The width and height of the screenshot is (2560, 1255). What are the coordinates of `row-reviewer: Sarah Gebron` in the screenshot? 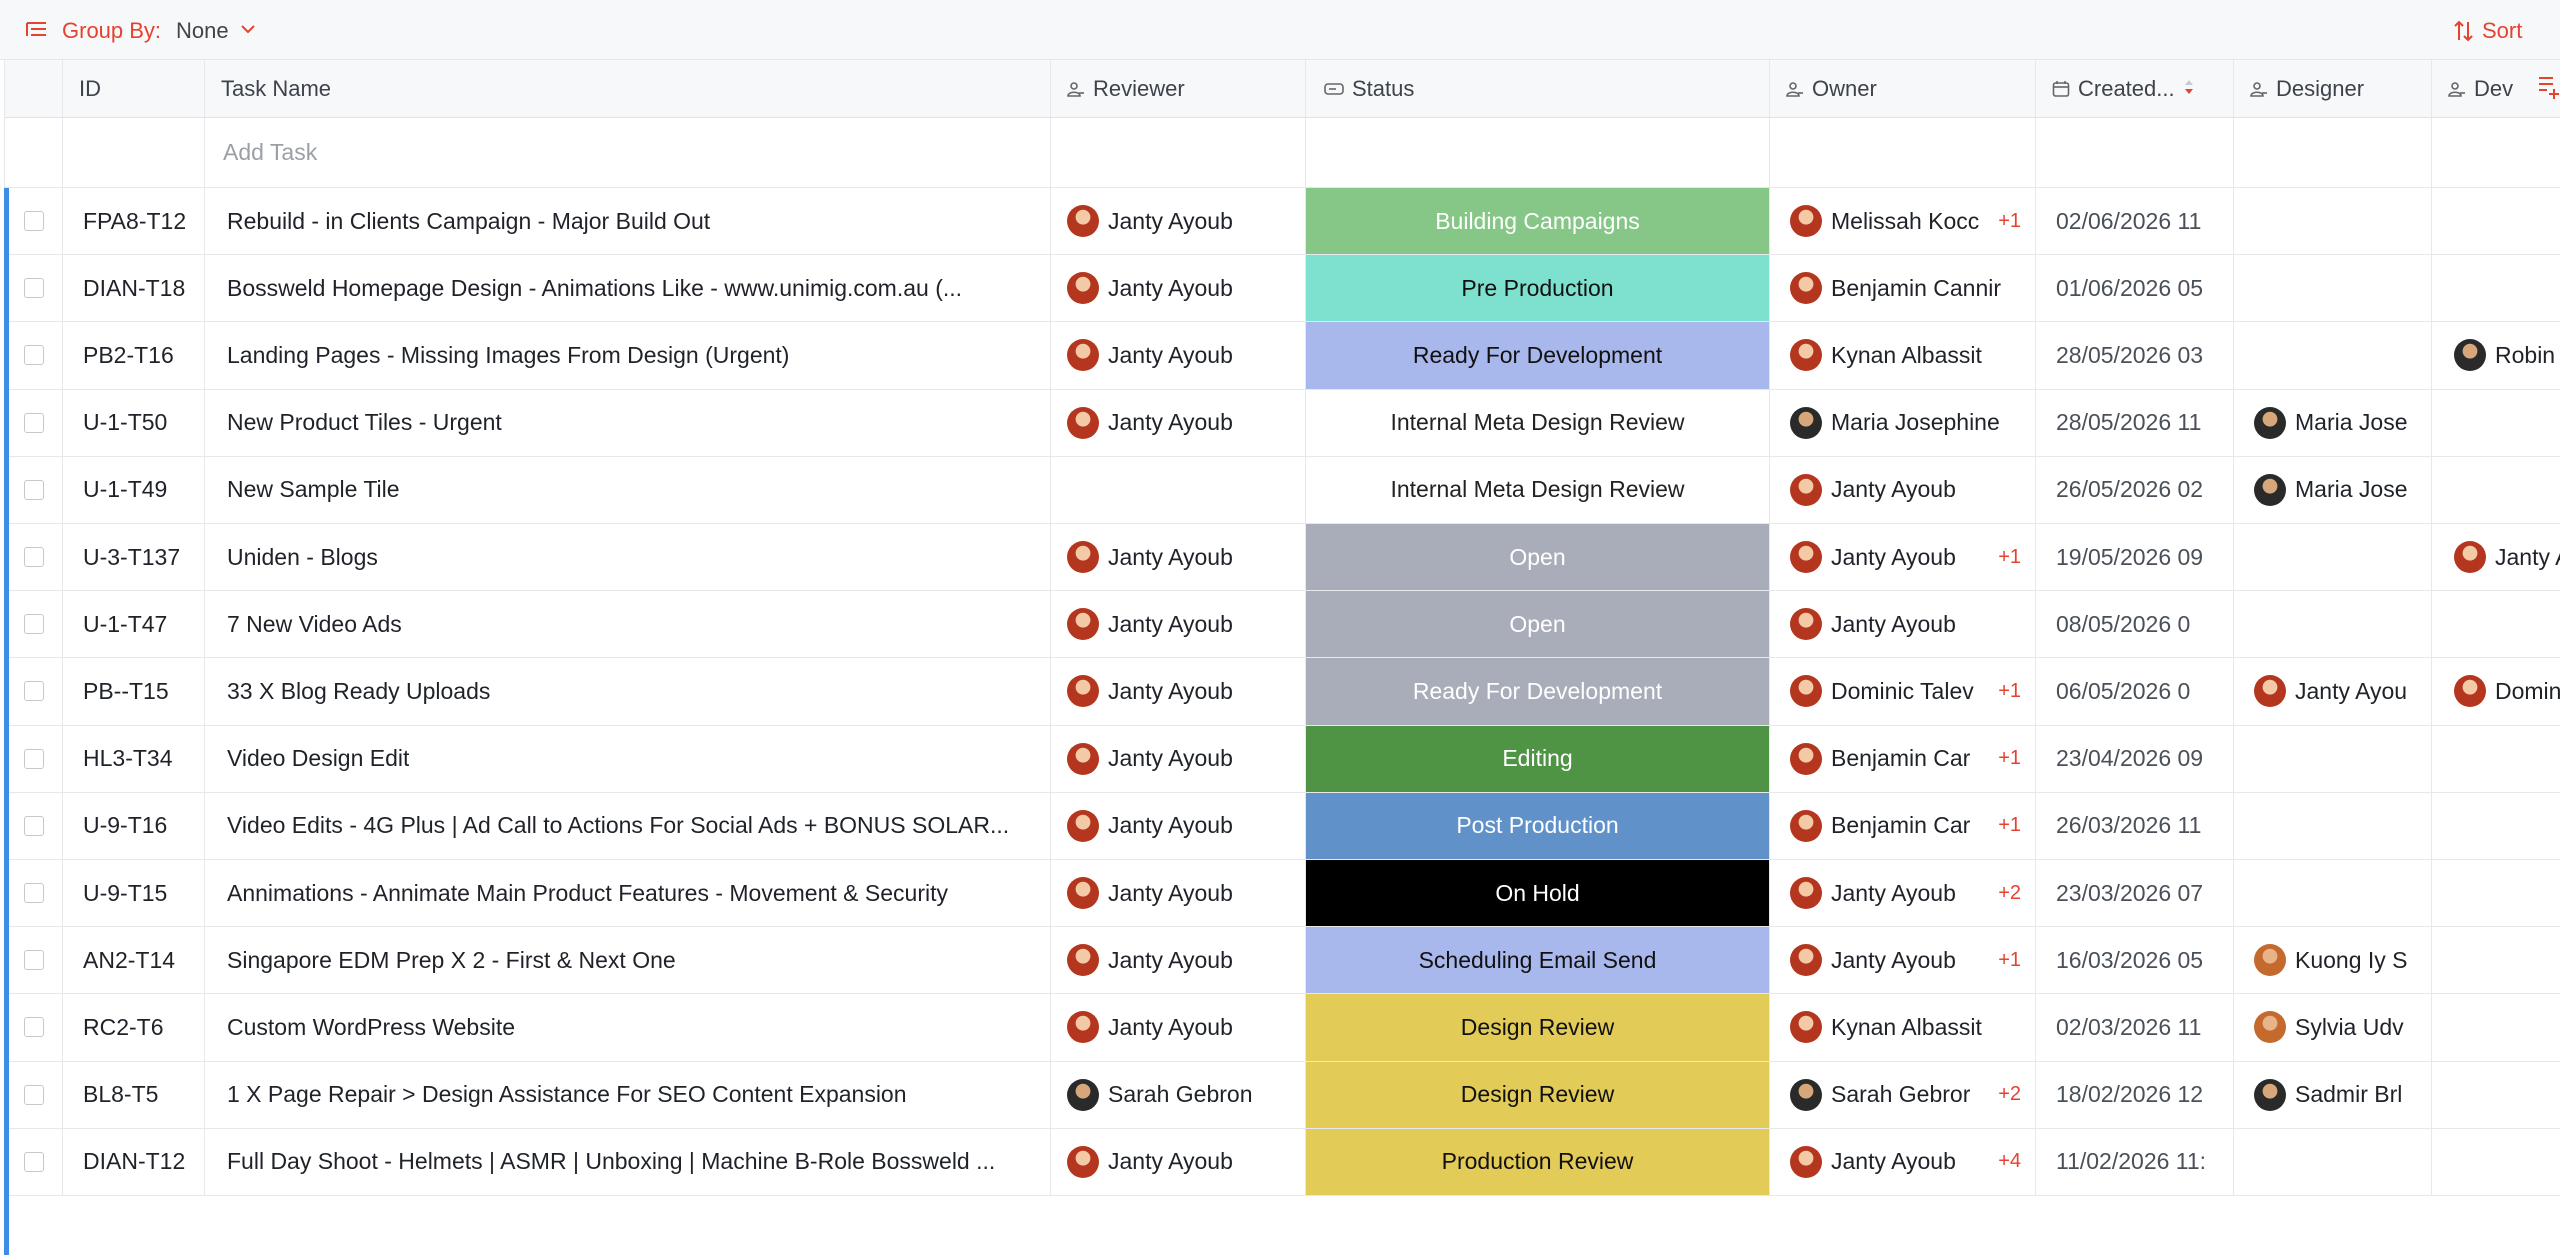 It's located at (1178, 1094).